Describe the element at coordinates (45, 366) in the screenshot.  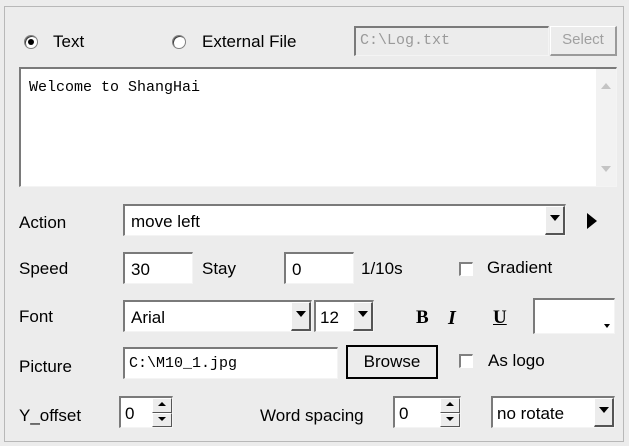
I see `picture-label: Picture` at that location.